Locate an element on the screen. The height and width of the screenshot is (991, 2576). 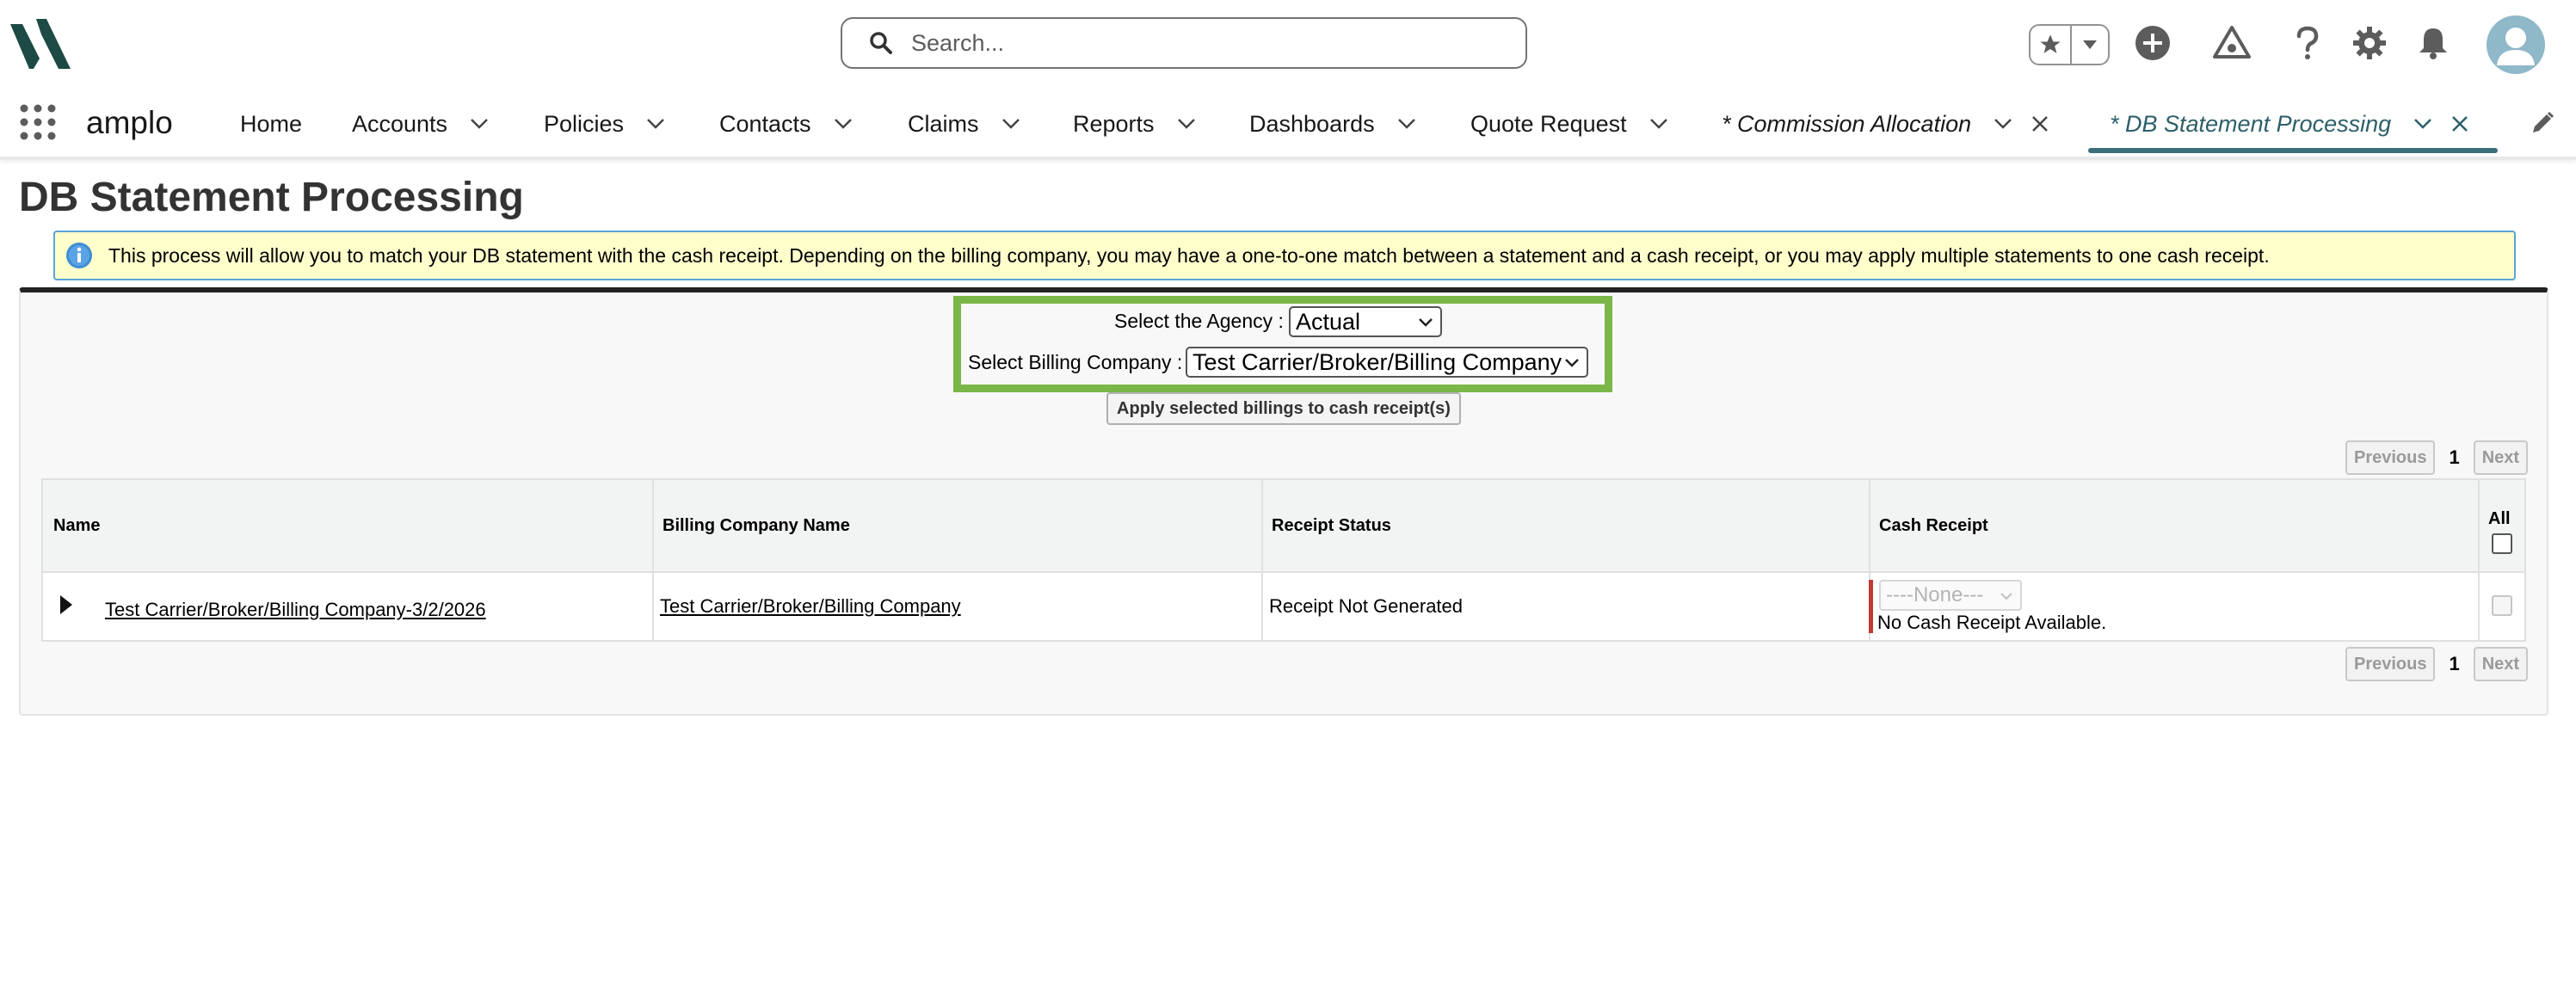
user-avatar-icon is located at coordinates (2516, 45).